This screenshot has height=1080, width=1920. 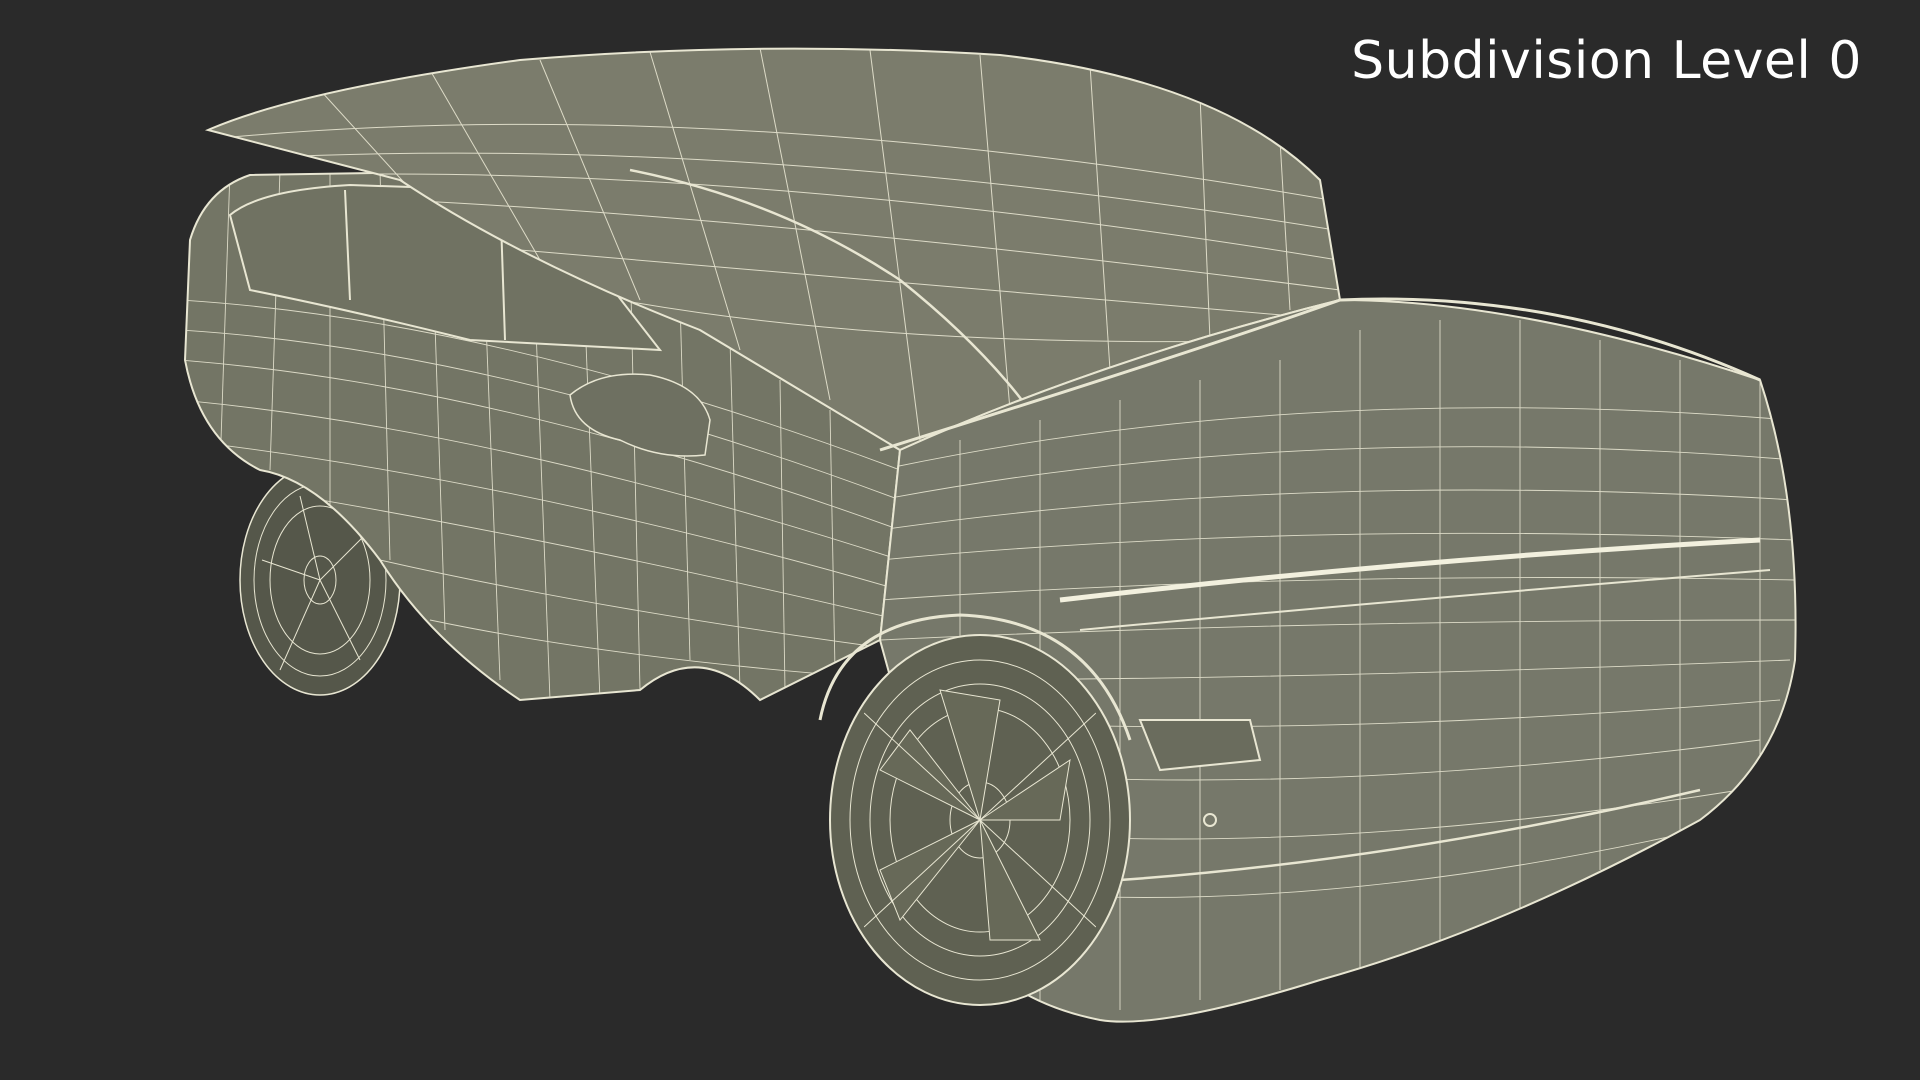 What do you see at coordinates (1606, 61) in the screenshot?
I see `subdivision-level-label: Subdivision Level 0` at bounding box center [1606, 61].